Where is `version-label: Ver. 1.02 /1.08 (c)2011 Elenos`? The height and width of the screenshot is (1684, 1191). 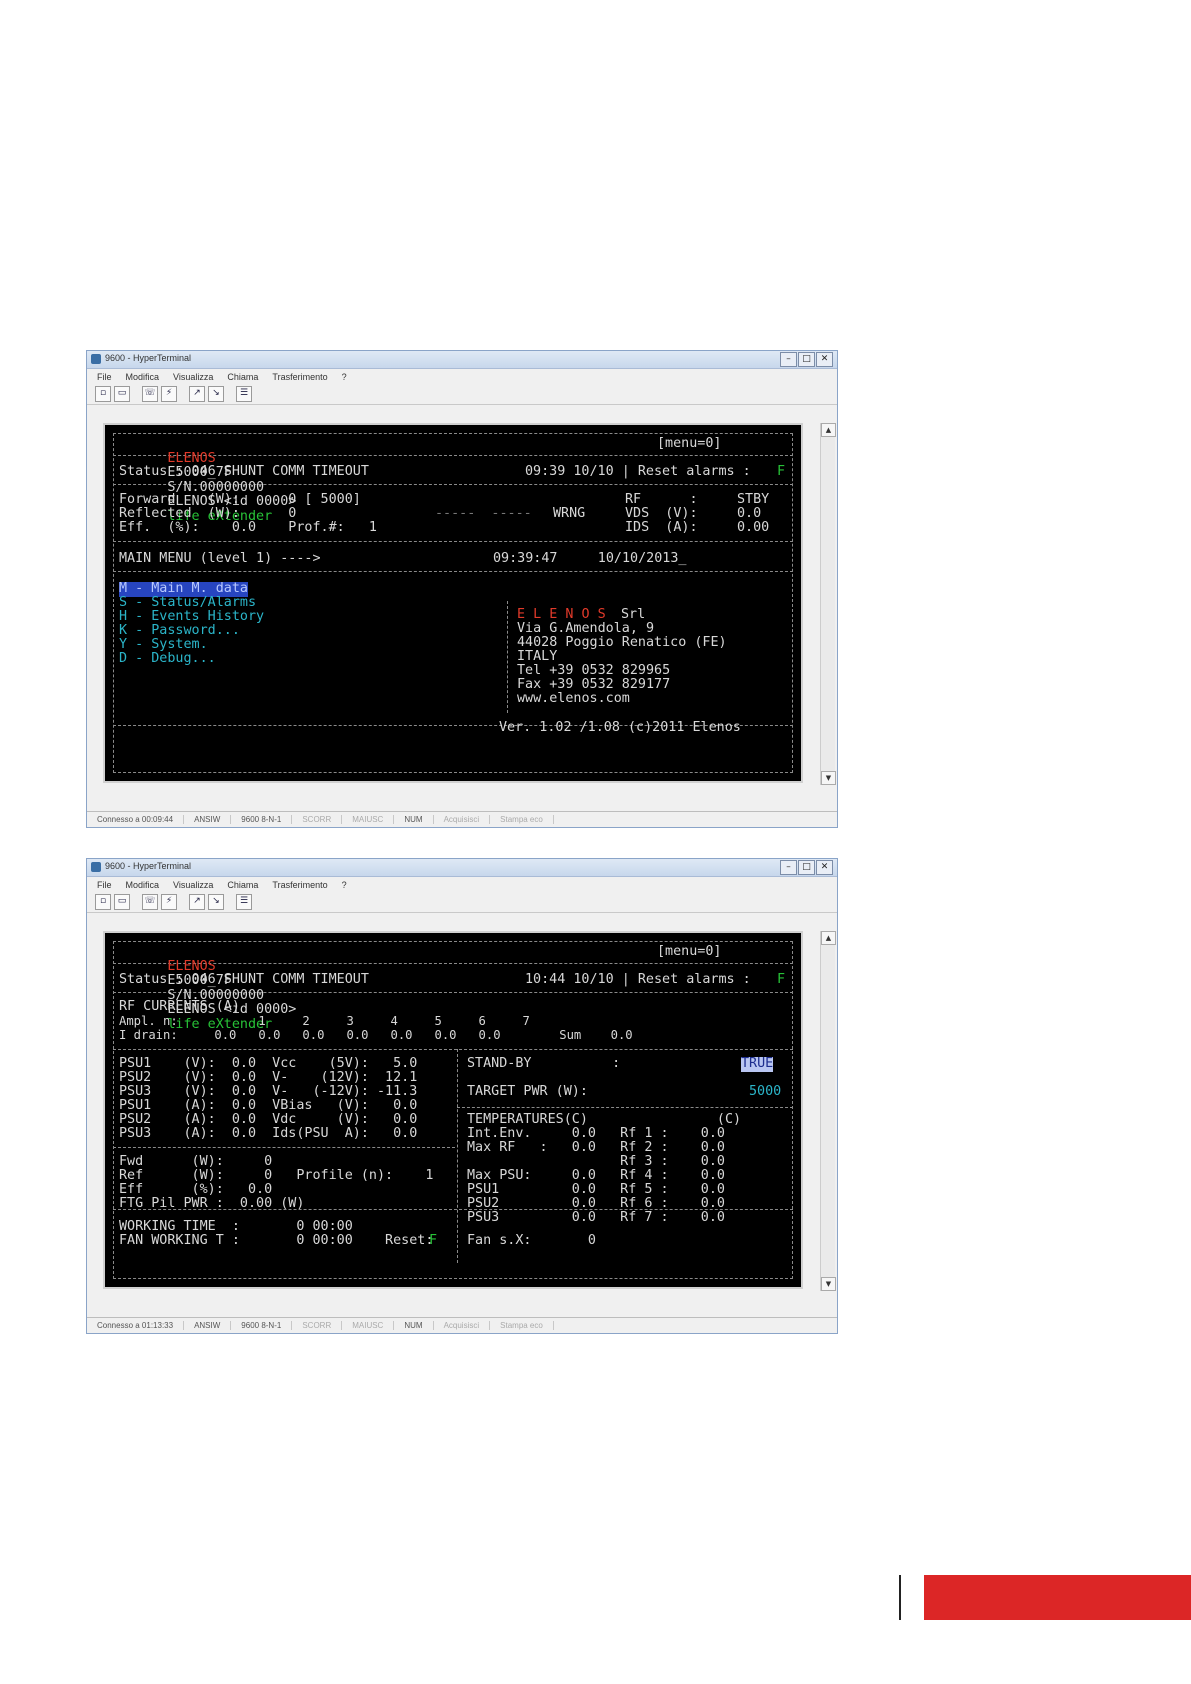 version-label: Ver. 1.02 /1.08 (c)2011 Elenos is located at coordinates (620, 727).